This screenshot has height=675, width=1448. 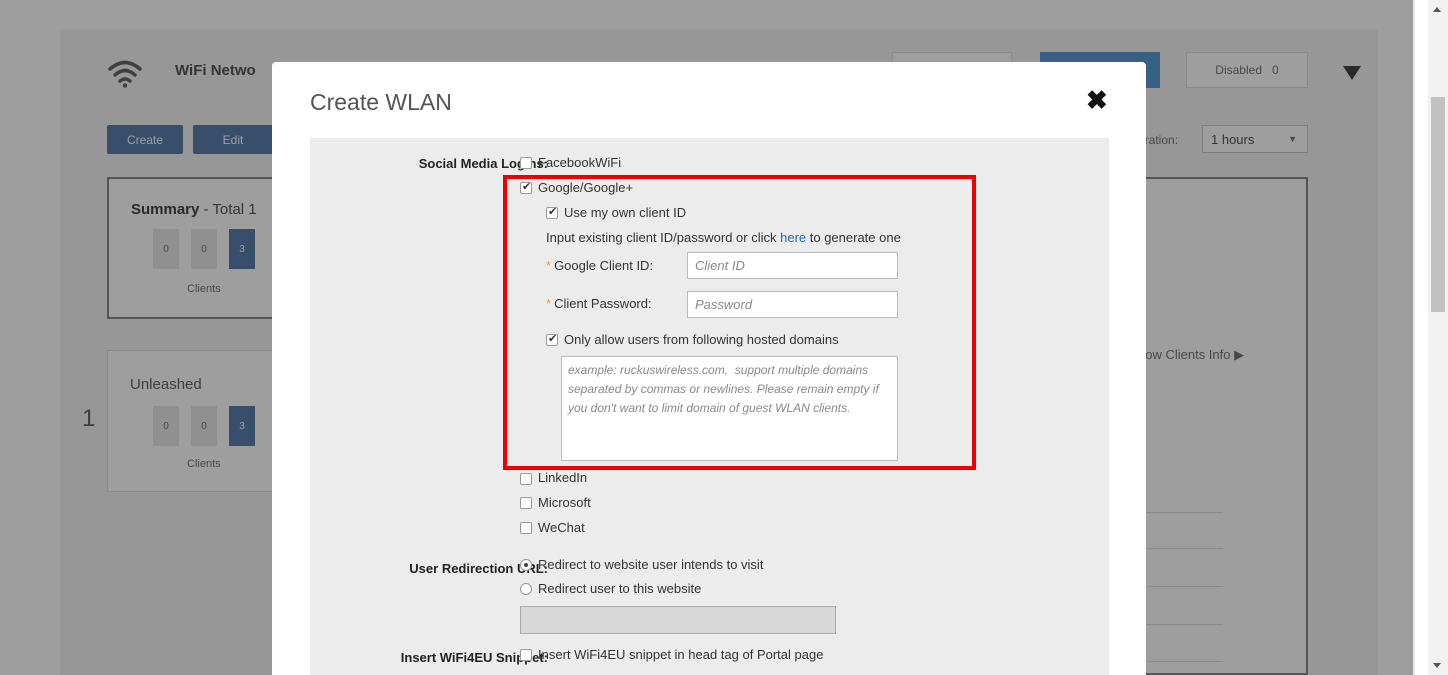 I want to click on page-scrollbar, so click(x=1438, y=337).